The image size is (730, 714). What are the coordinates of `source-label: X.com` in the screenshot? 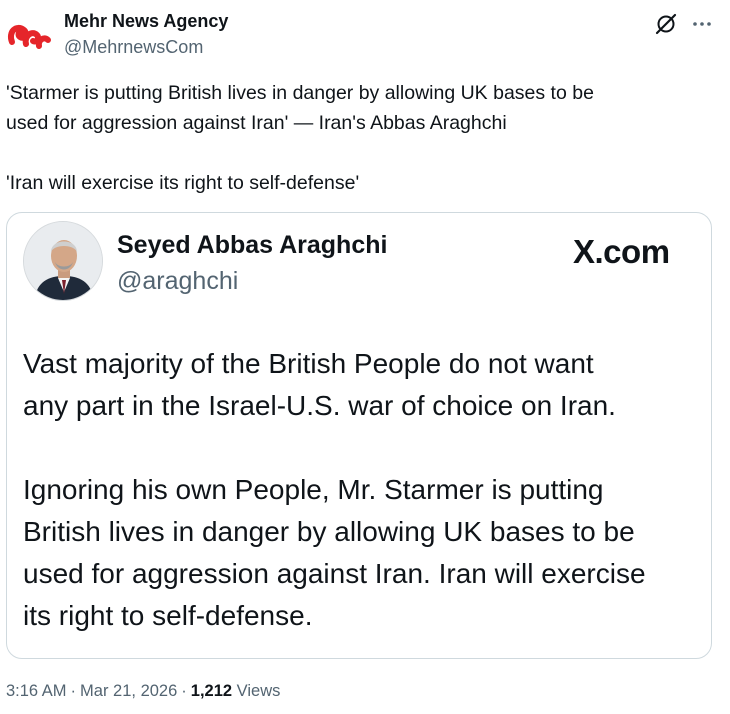 It's located at (621, 251).